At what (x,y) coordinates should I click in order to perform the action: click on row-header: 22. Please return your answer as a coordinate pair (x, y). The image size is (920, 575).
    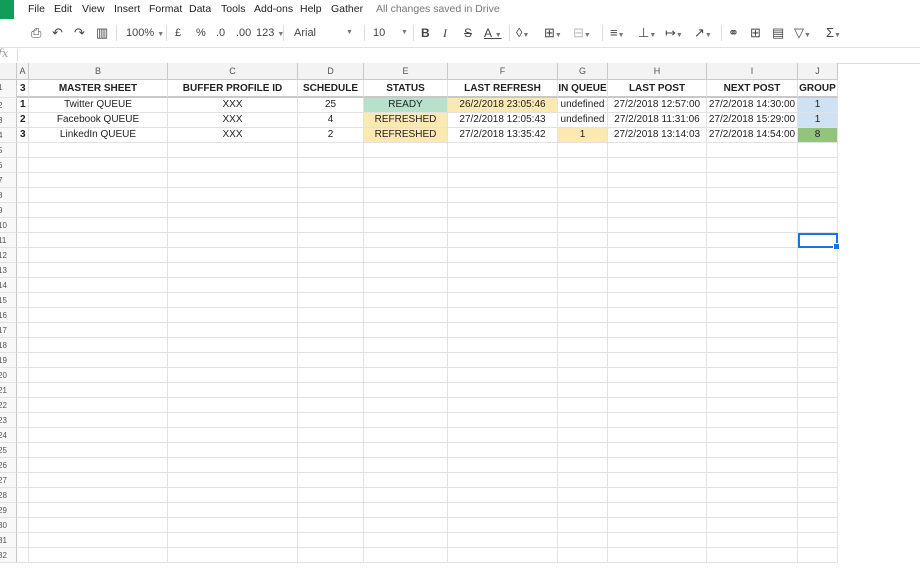
    Looking at the image, I should click on (8, 405).